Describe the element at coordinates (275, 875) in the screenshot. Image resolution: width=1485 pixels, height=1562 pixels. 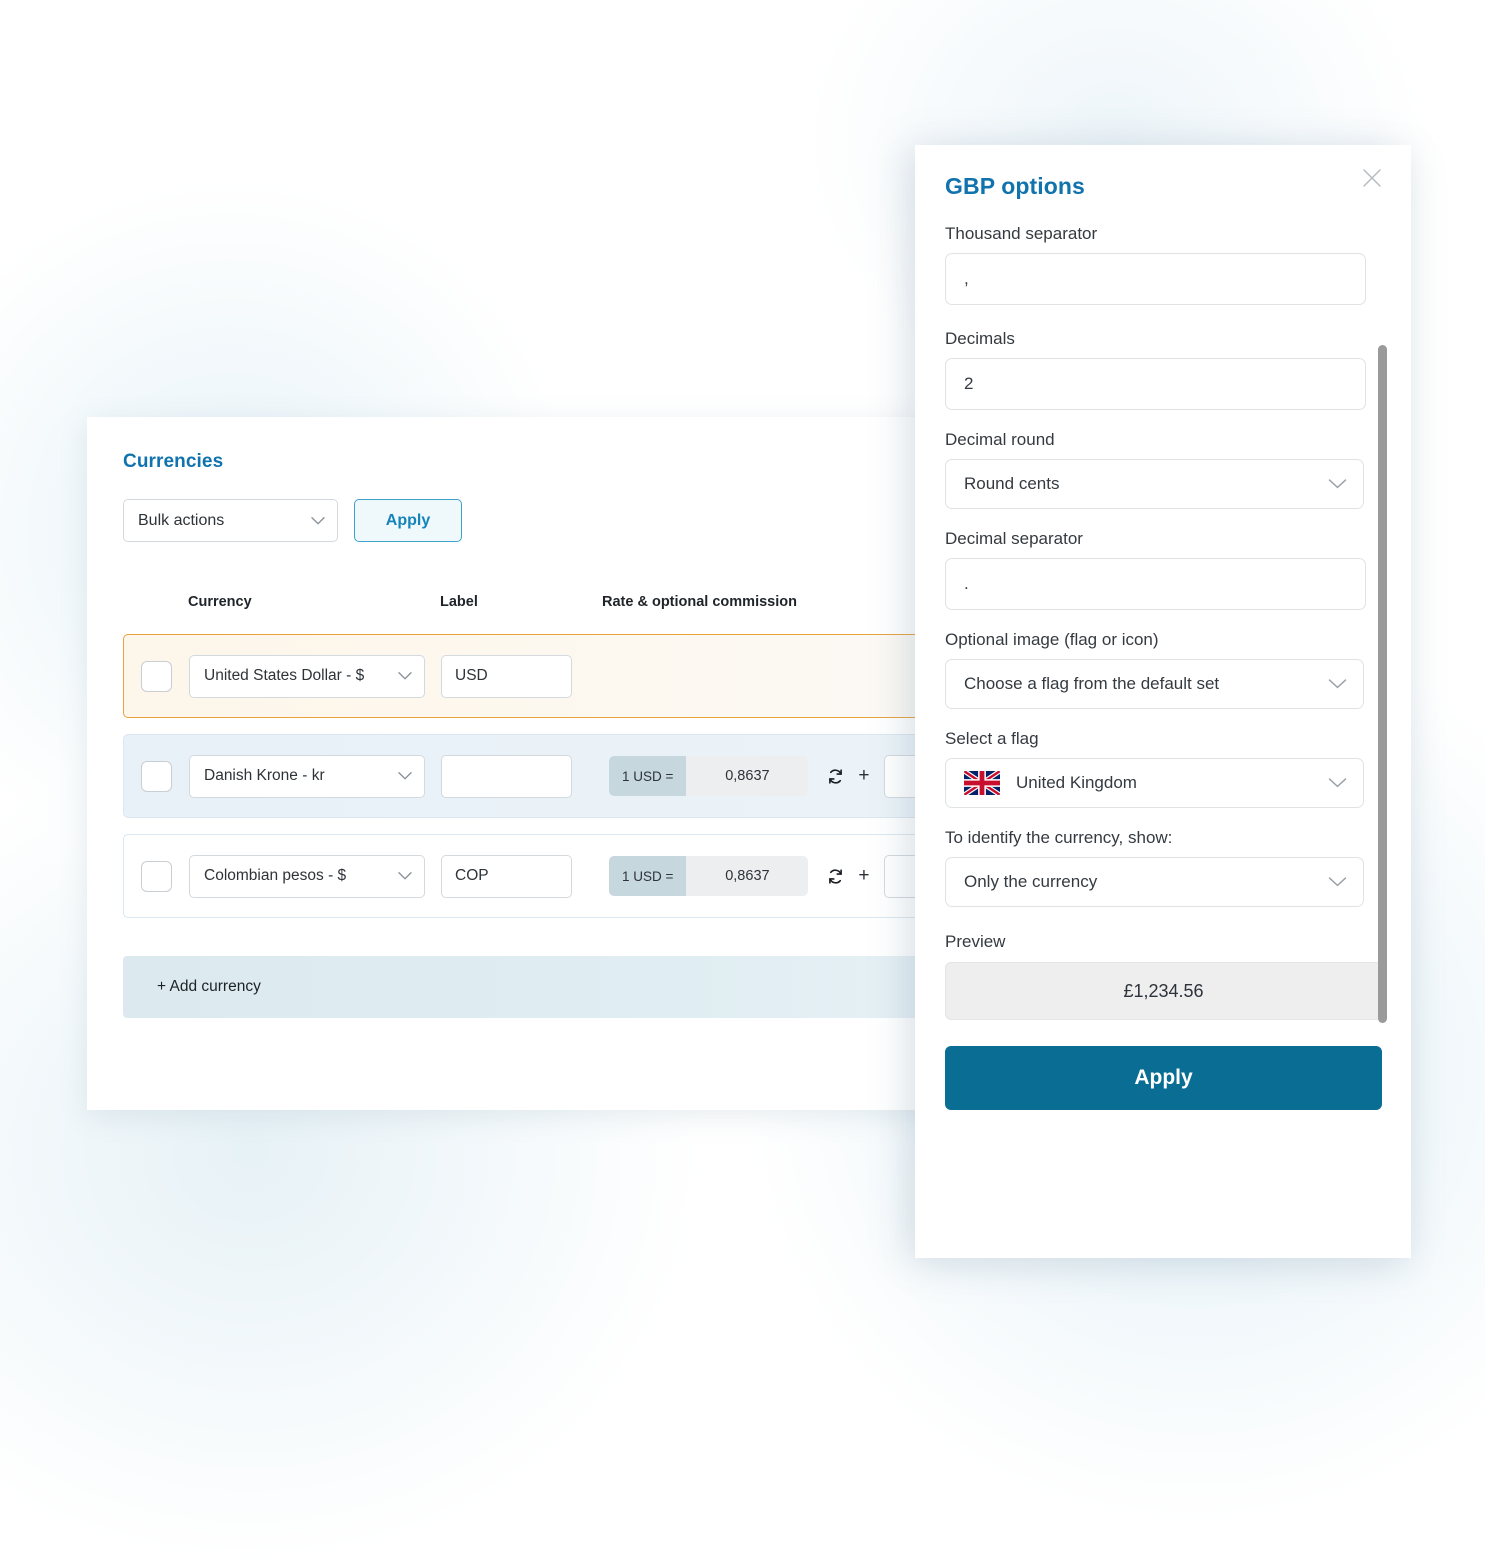
I see `currency-select-value: Colombian pesos - $` at that location.